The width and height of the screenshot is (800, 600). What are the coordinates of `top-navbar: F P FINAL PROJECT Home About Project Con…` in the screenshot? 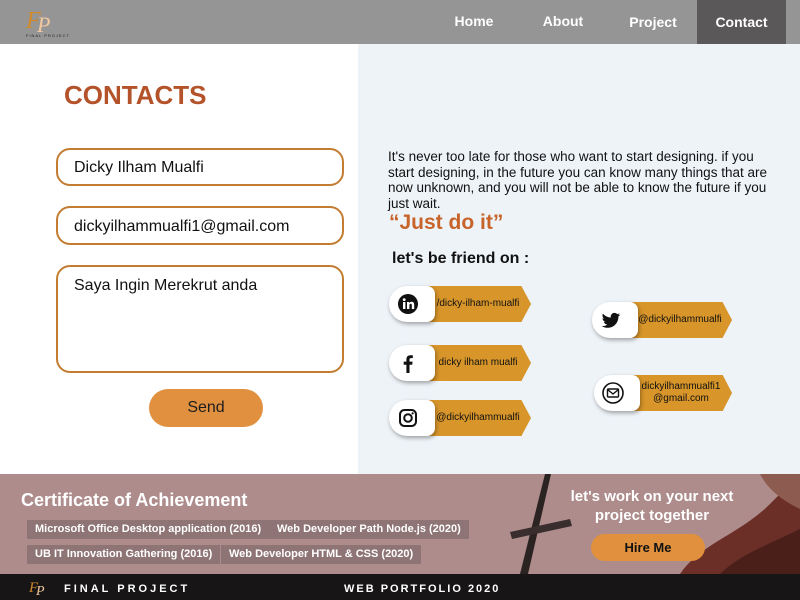 It's located at (400, 22).